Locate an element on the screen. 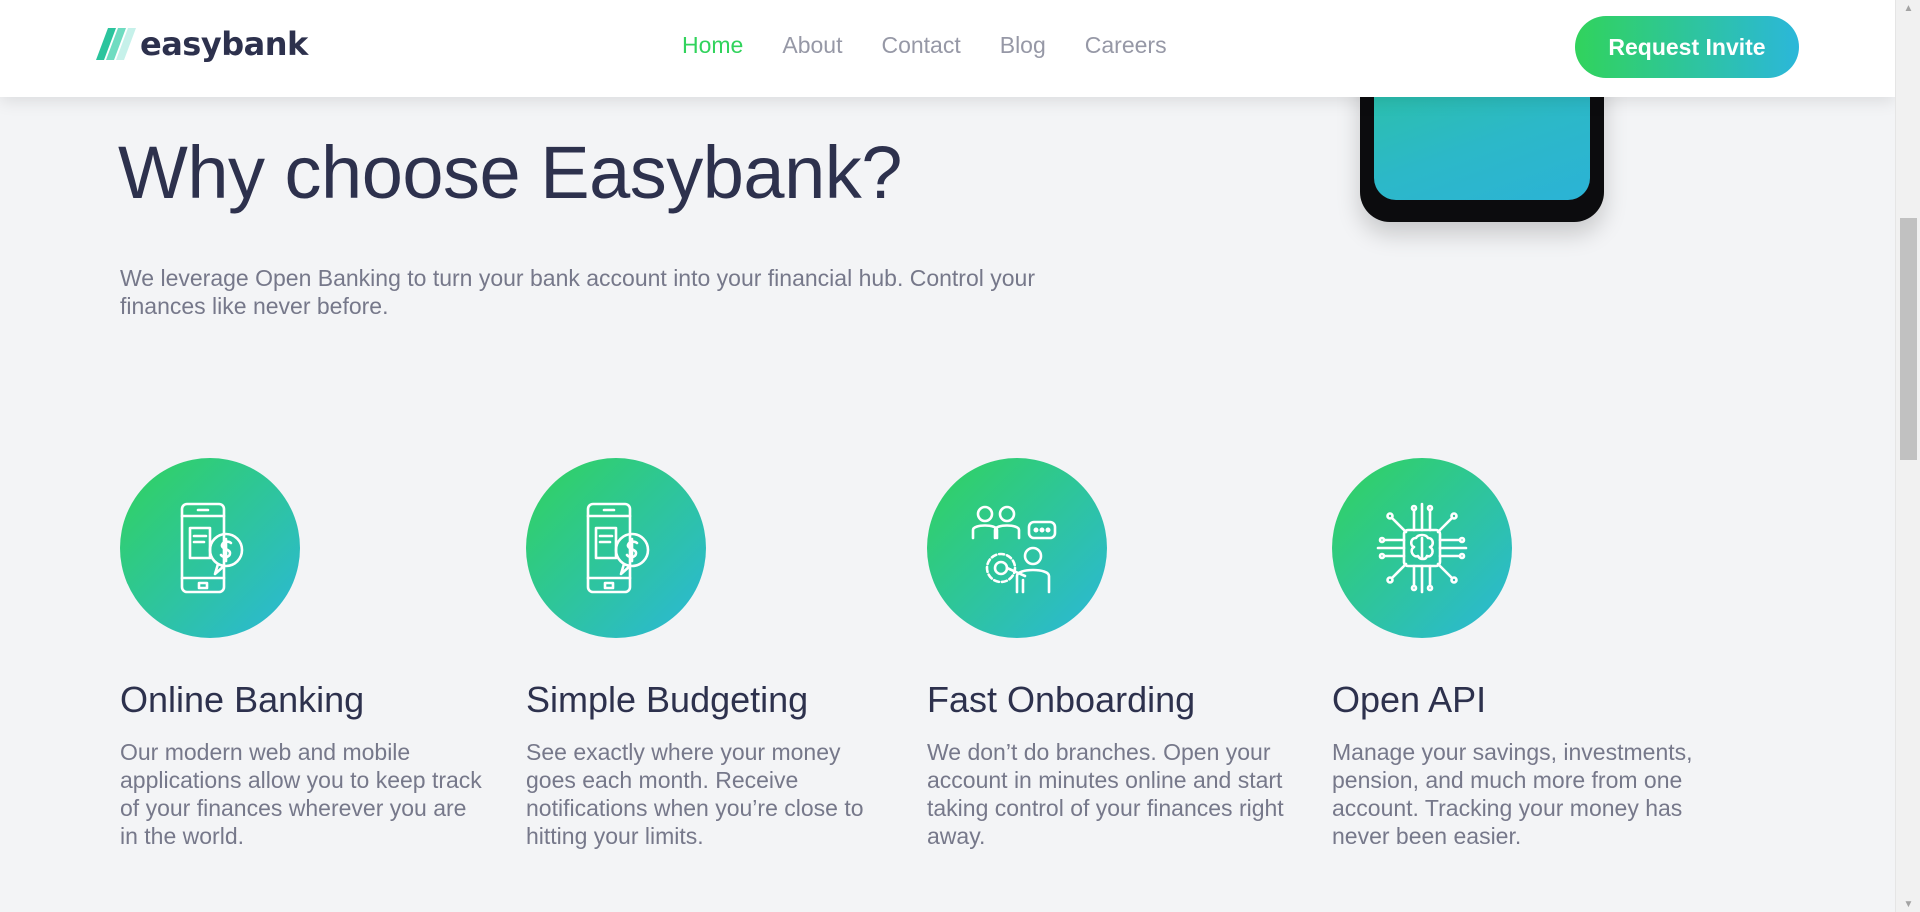 The image size is (1920, 912). logo-icon is located at coordinates (116, 44).